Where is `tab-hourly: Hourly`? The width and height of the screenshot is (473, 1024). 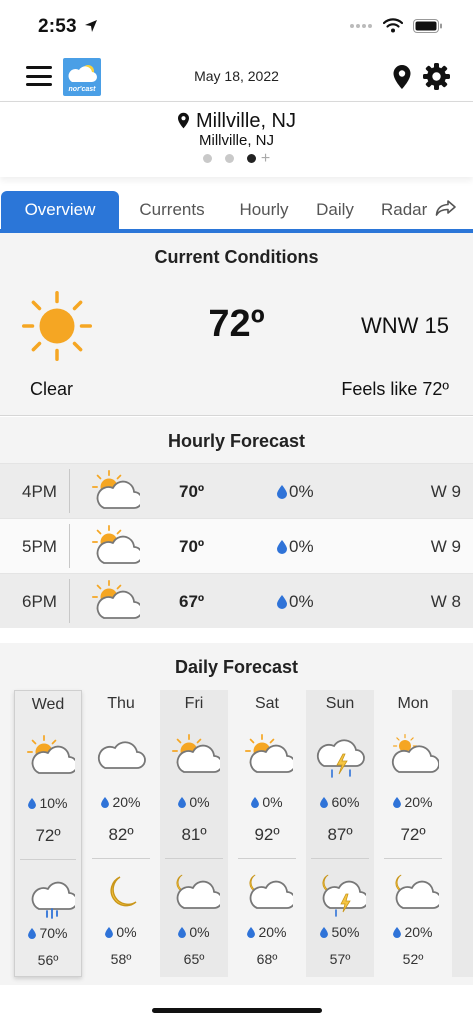
tab-hourly: Hourly is located at coordinates (264, 210).